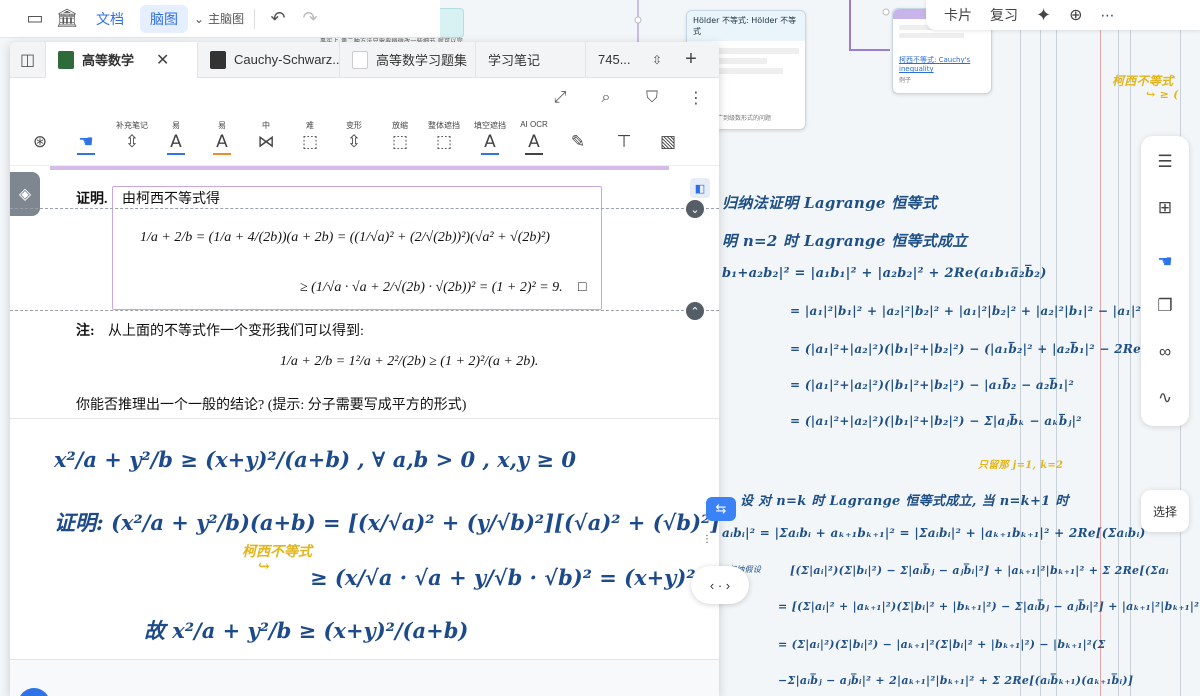 This screenshot has width=1200, height=696. I want to click on full-mask-icon: ⬚, so click(444, 142).